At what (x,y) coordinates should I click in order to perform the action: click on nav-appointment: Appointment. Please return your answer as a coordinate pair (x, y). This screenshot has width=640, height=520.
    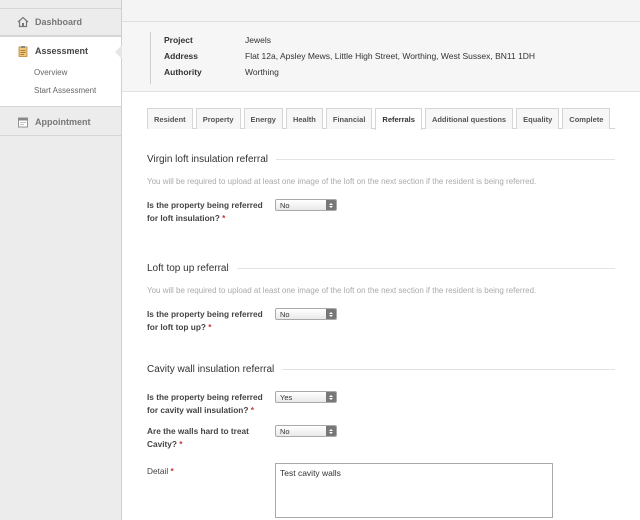
    Looking at the image, I should click on (60, 122).